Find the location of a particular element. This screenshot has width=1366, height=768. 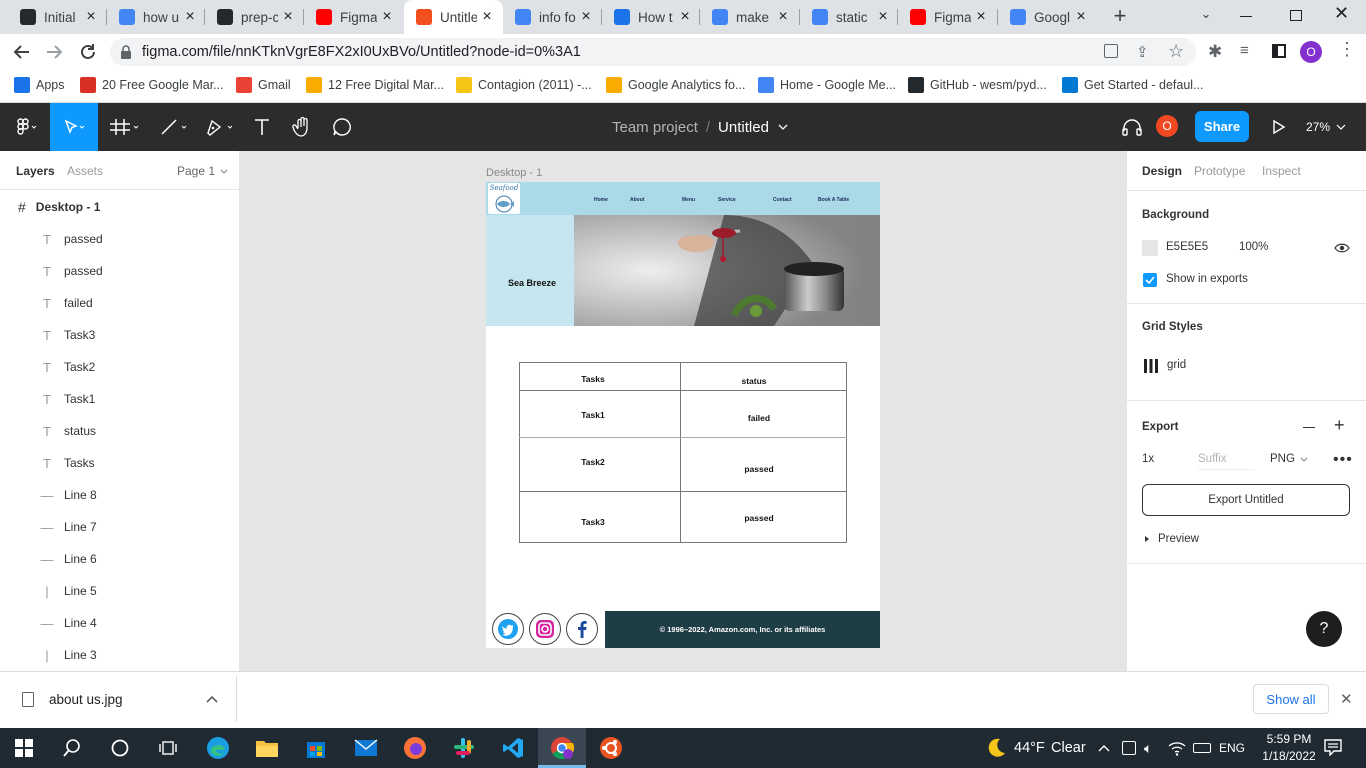

remove-export-button is located at coordinates (1309, 427).